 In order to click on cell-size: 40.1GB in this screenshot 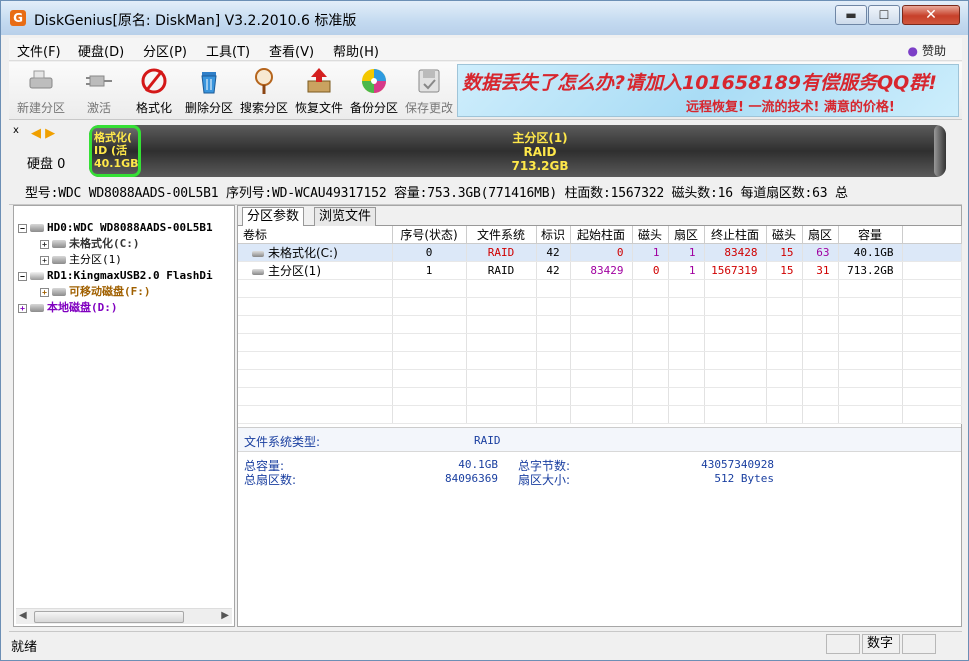, I will do `click(870, 252)`.